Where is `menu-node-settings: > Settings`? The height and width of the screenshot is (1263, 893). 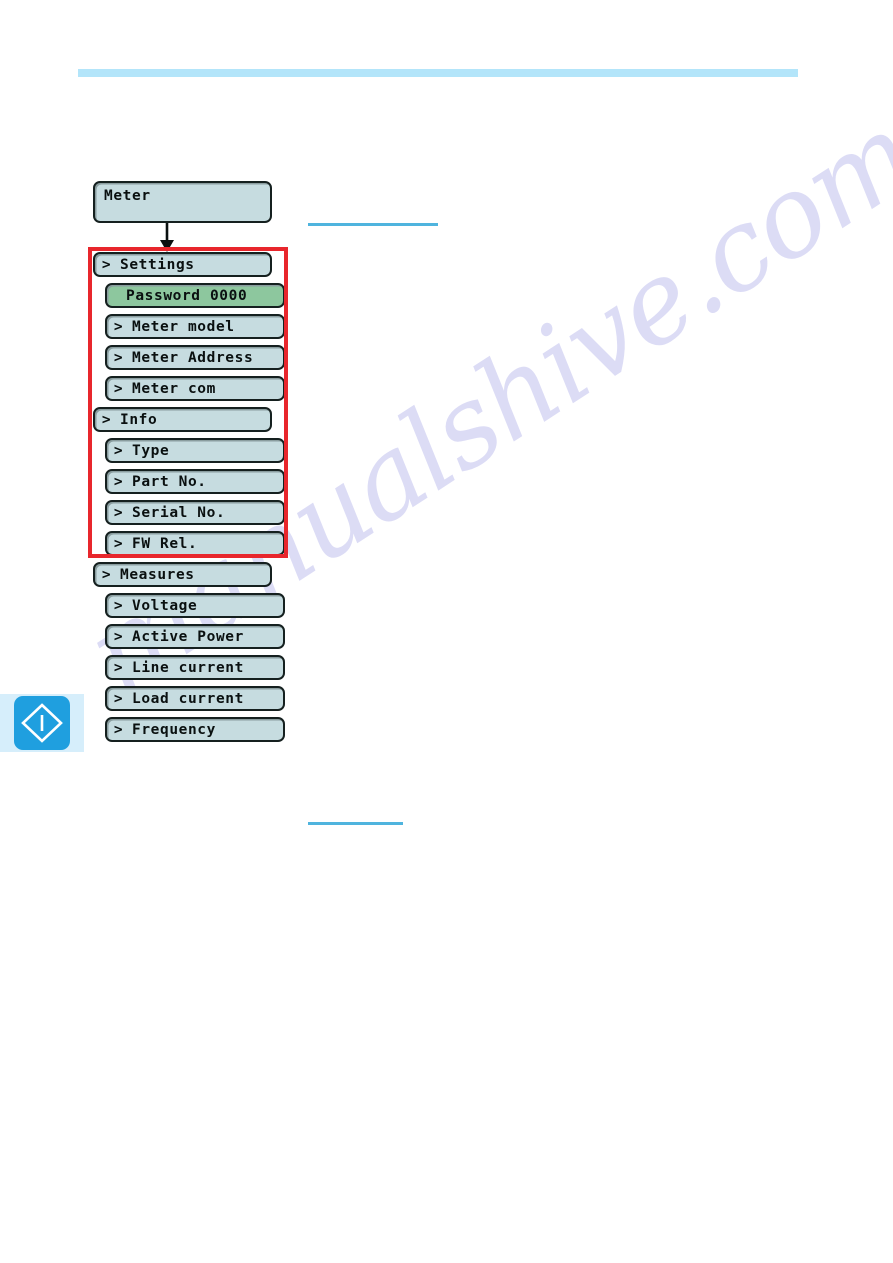 menu-node-settings: > Settings is located at coordinates (182, 264).